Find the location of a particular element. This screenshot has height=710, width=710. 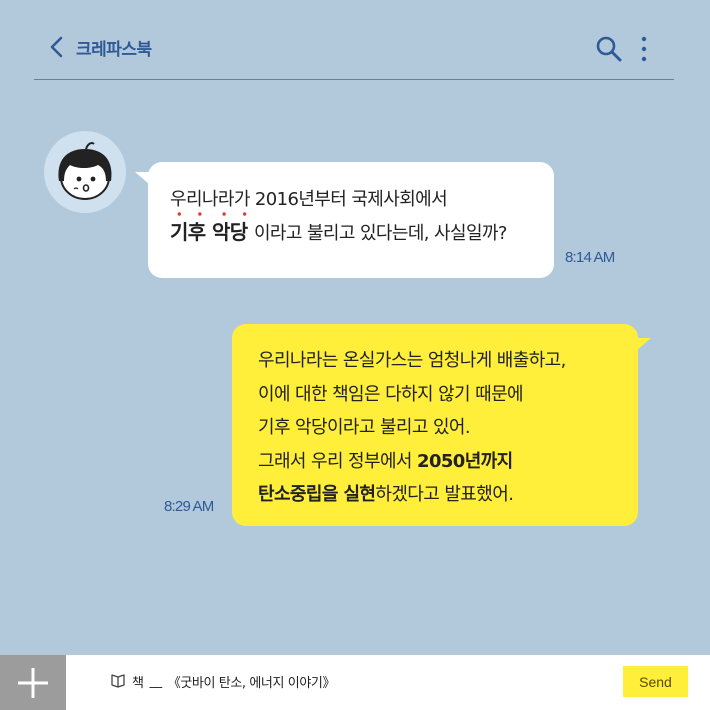

emphasized-text: 기후 악당 is located at coordinates (212, 228).